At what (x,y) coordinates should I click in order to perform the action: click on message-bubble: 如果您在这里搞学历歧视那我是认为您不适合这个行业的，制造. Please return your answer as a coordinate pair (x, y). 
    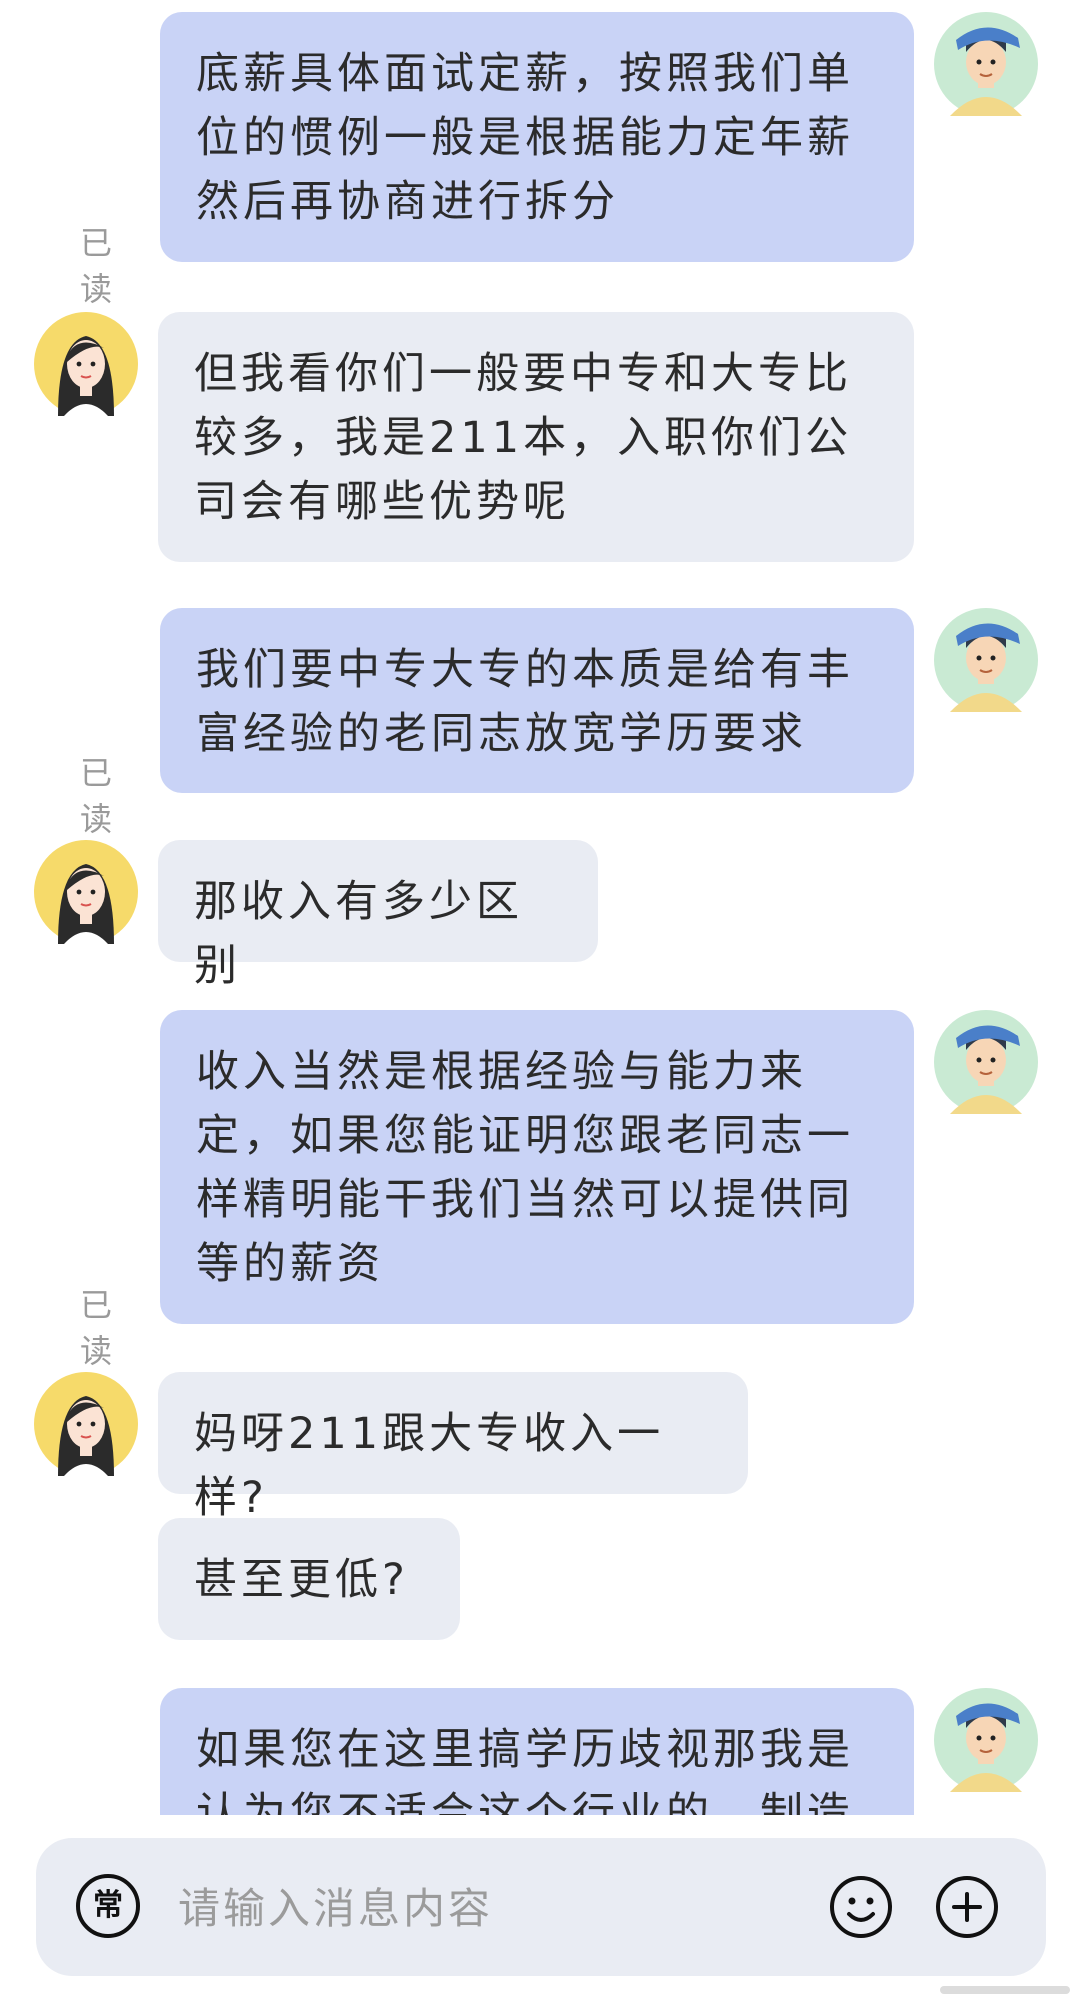
    Looking at the image, I should click on (537, 1751).